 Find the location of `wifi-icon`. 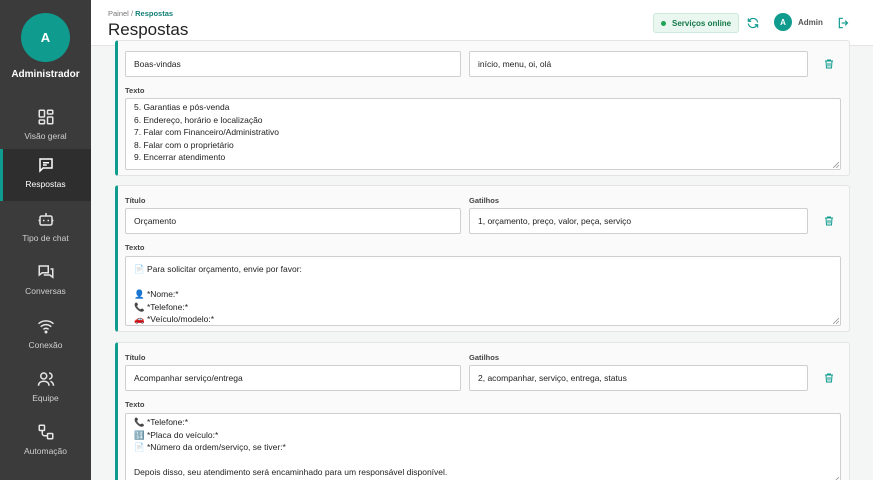

wifi-icon is located at coordinates (45, 327).